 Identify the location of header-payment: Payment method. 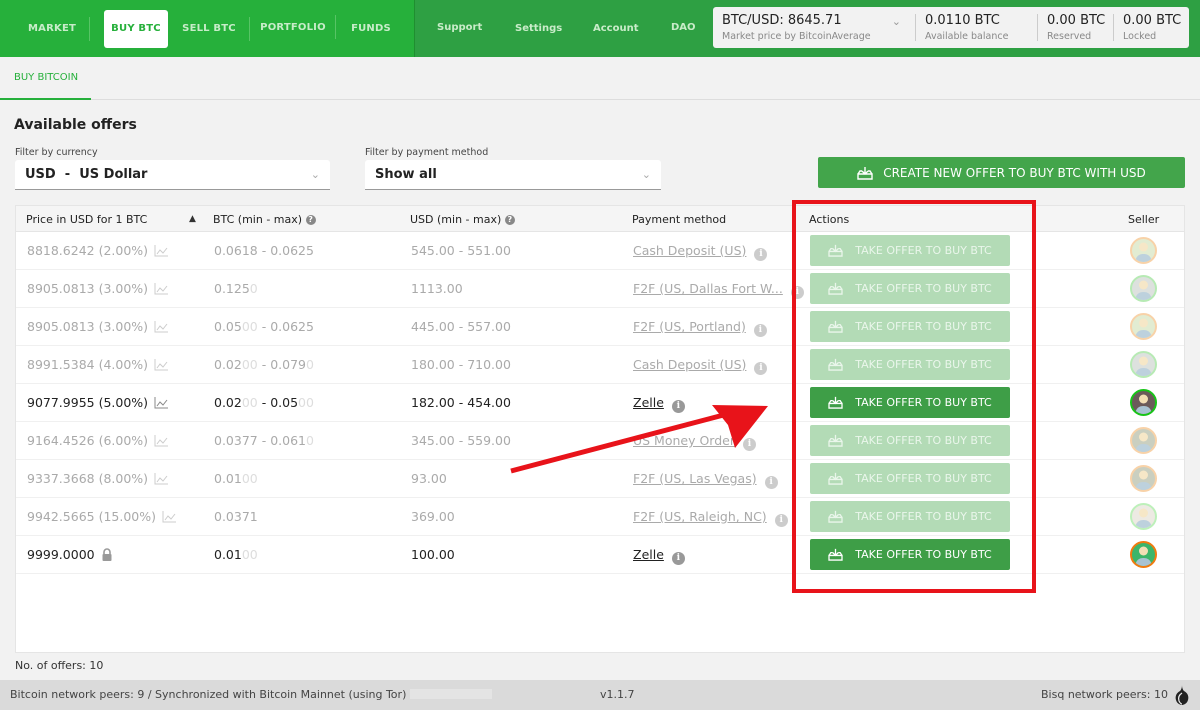
(679, 219).